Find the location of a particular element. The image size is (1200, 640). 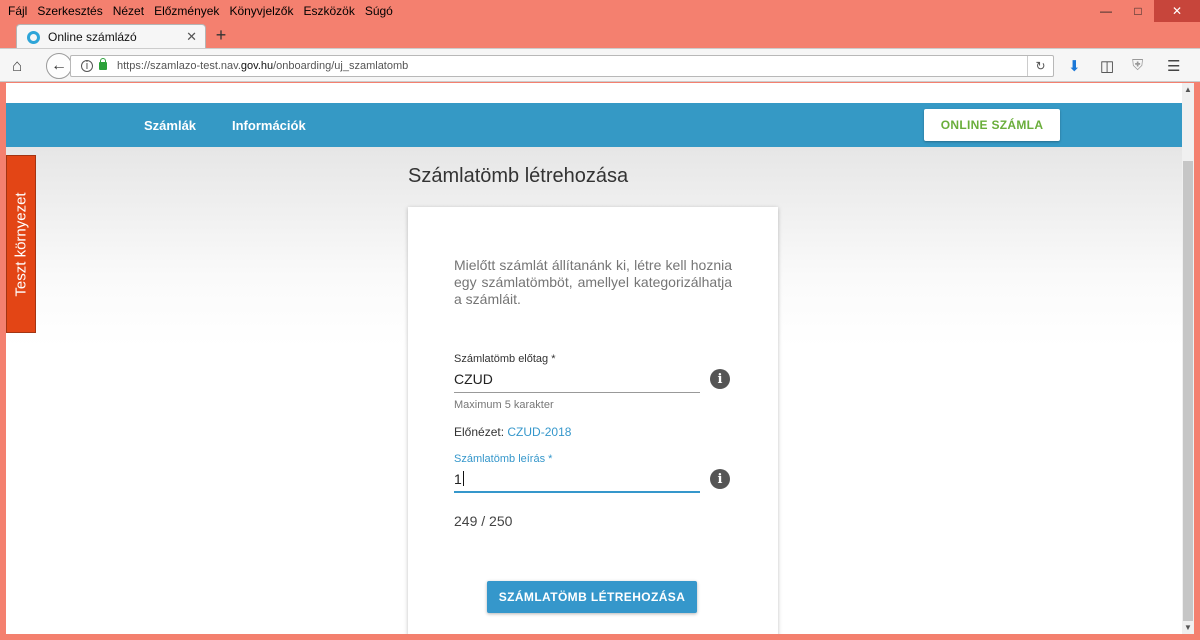

favicon-icon is located at coordinates (33, 37).